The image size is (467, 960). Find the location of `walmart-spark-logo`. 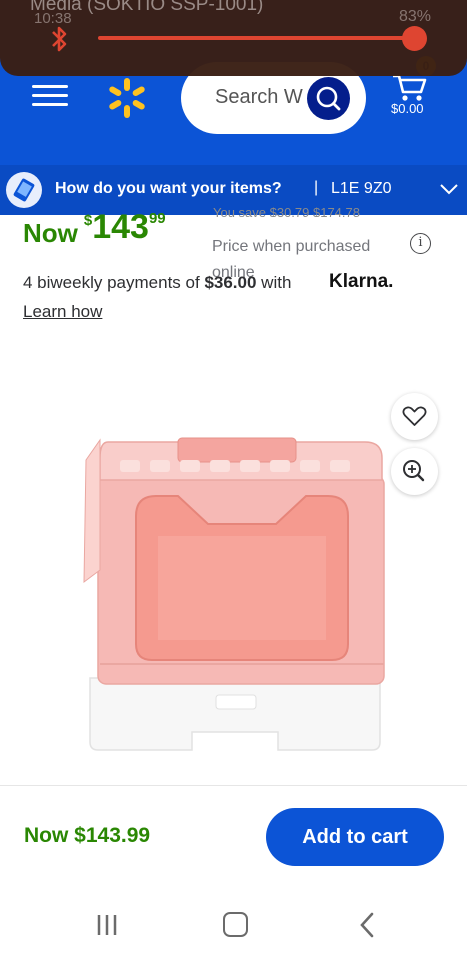

walmart-spark-logo is located at coordinates (127, 98).